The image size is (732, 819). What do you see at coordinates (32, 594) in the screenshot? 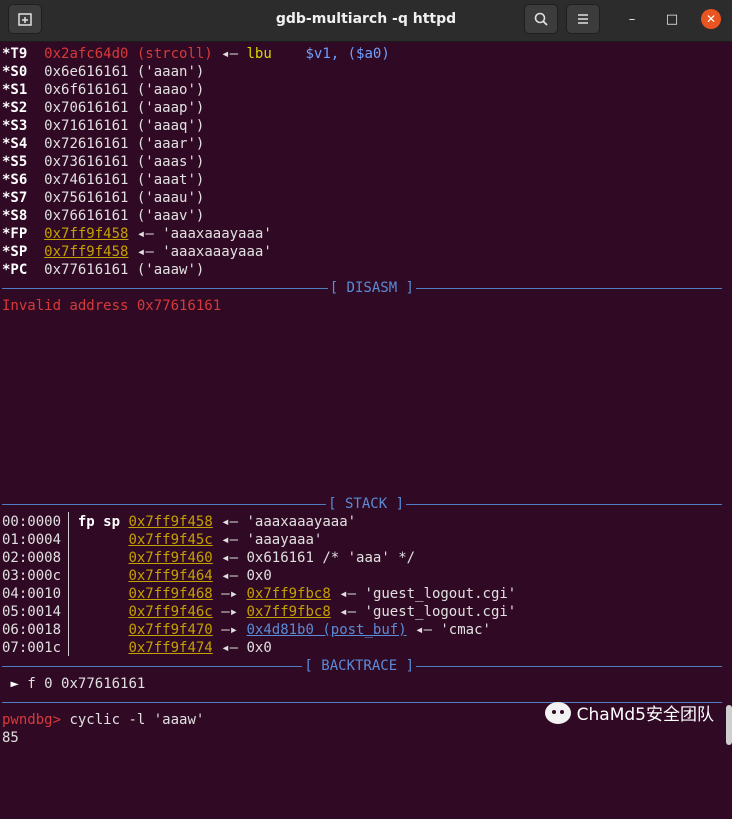
I see `stack-offset: 04:0010` at bounding box center [32, 594].